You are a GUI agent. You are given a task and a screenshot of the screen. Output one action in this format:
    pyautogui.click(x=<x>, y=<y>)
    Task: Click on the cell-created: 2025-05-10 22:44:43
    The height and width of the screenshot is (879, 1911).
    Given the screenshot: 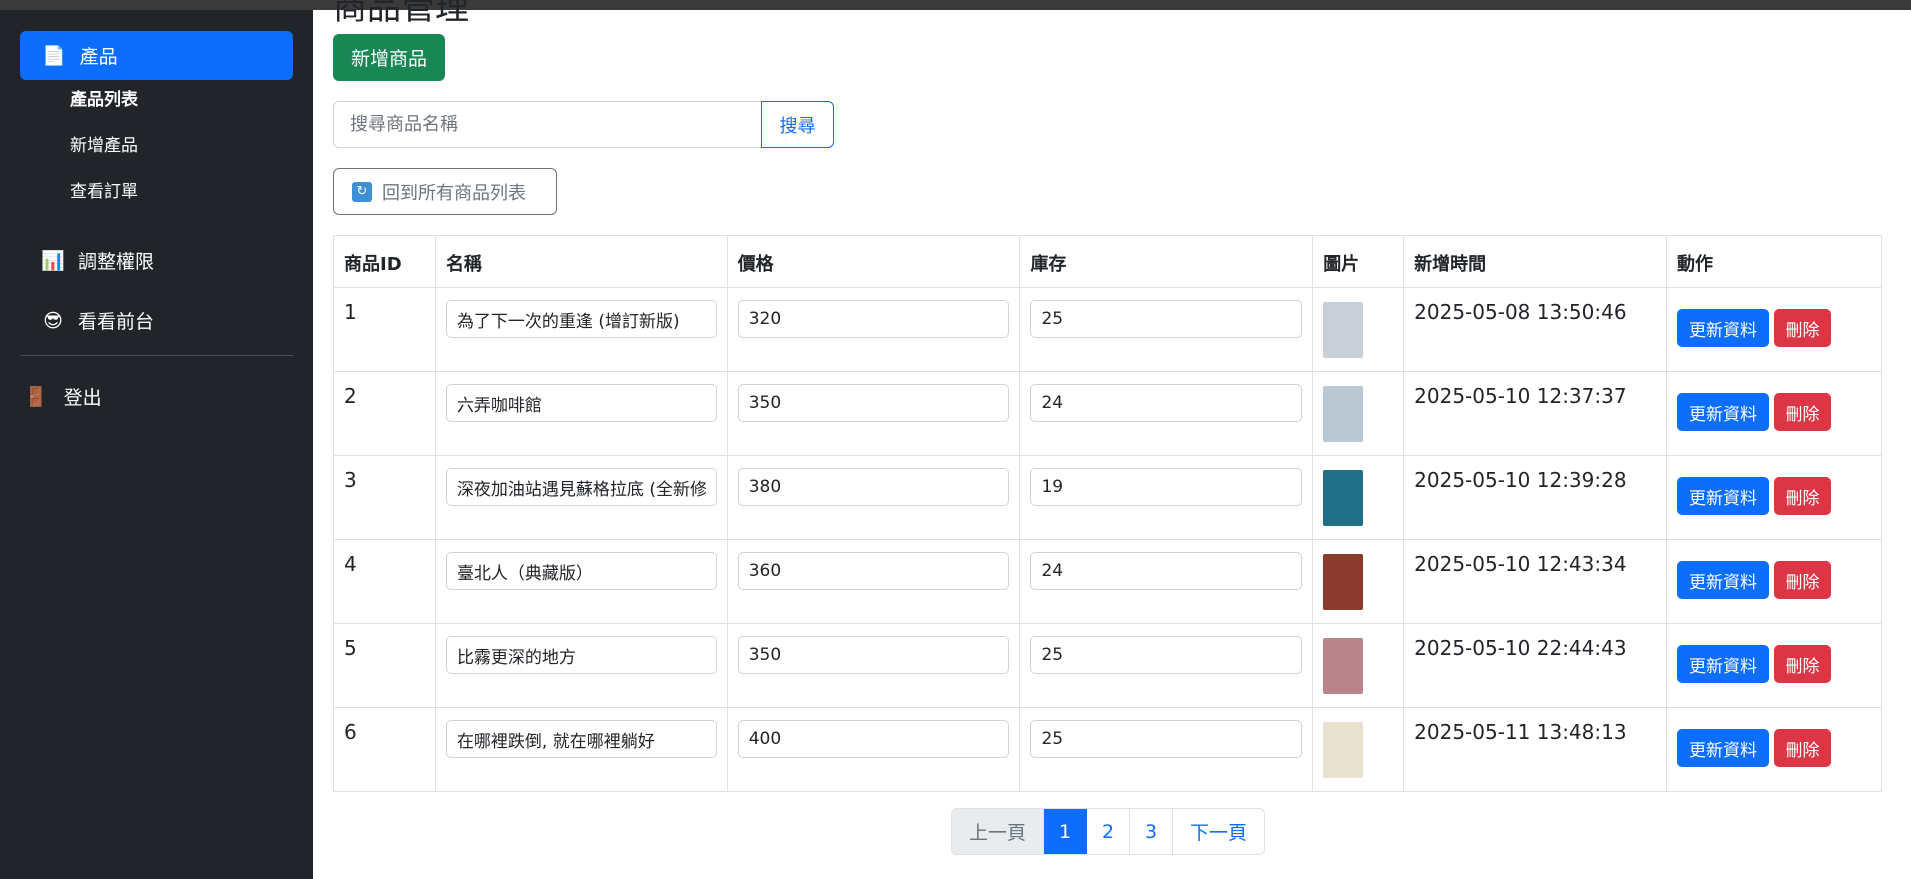 What is the action you would take?
    pyautogui.click(x=1535, y=665)
    